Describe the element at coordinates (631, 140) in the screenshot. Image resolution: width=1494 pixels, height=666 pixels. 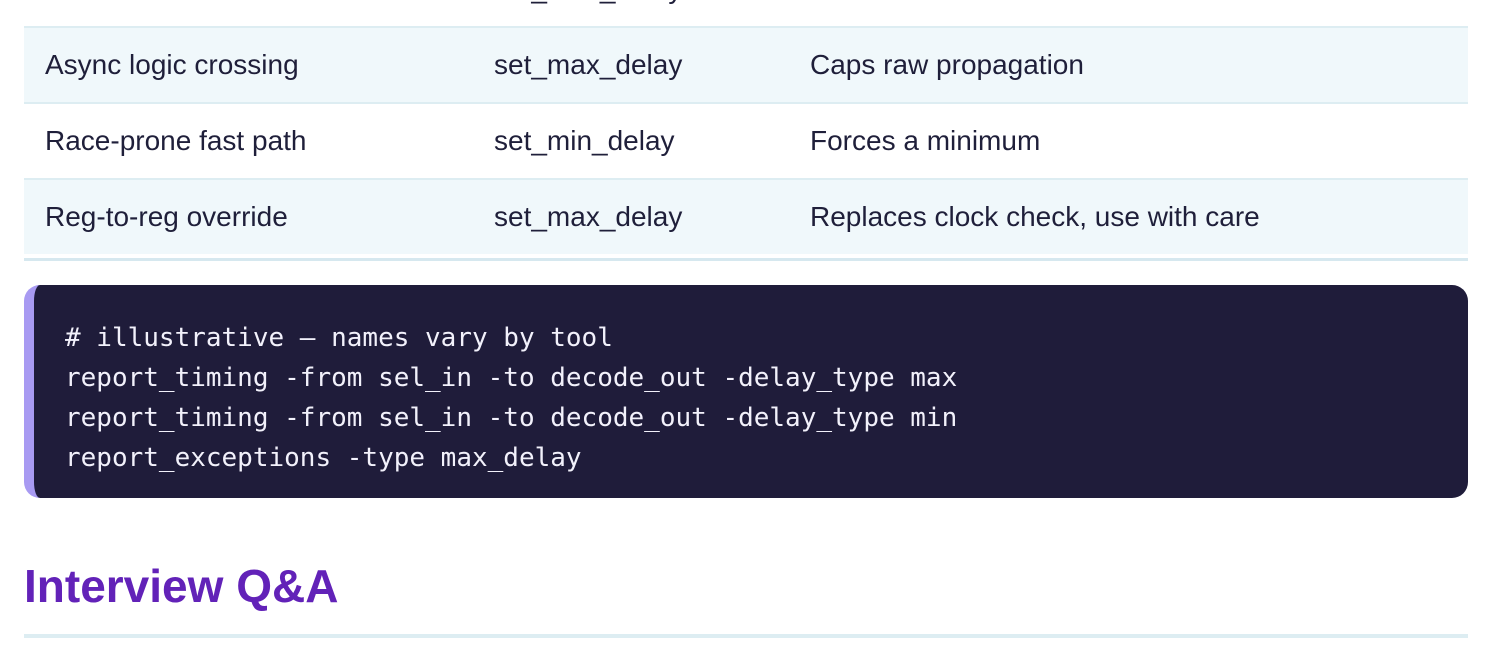
I see `table-cell-constraint: set_min_delay` at that location.